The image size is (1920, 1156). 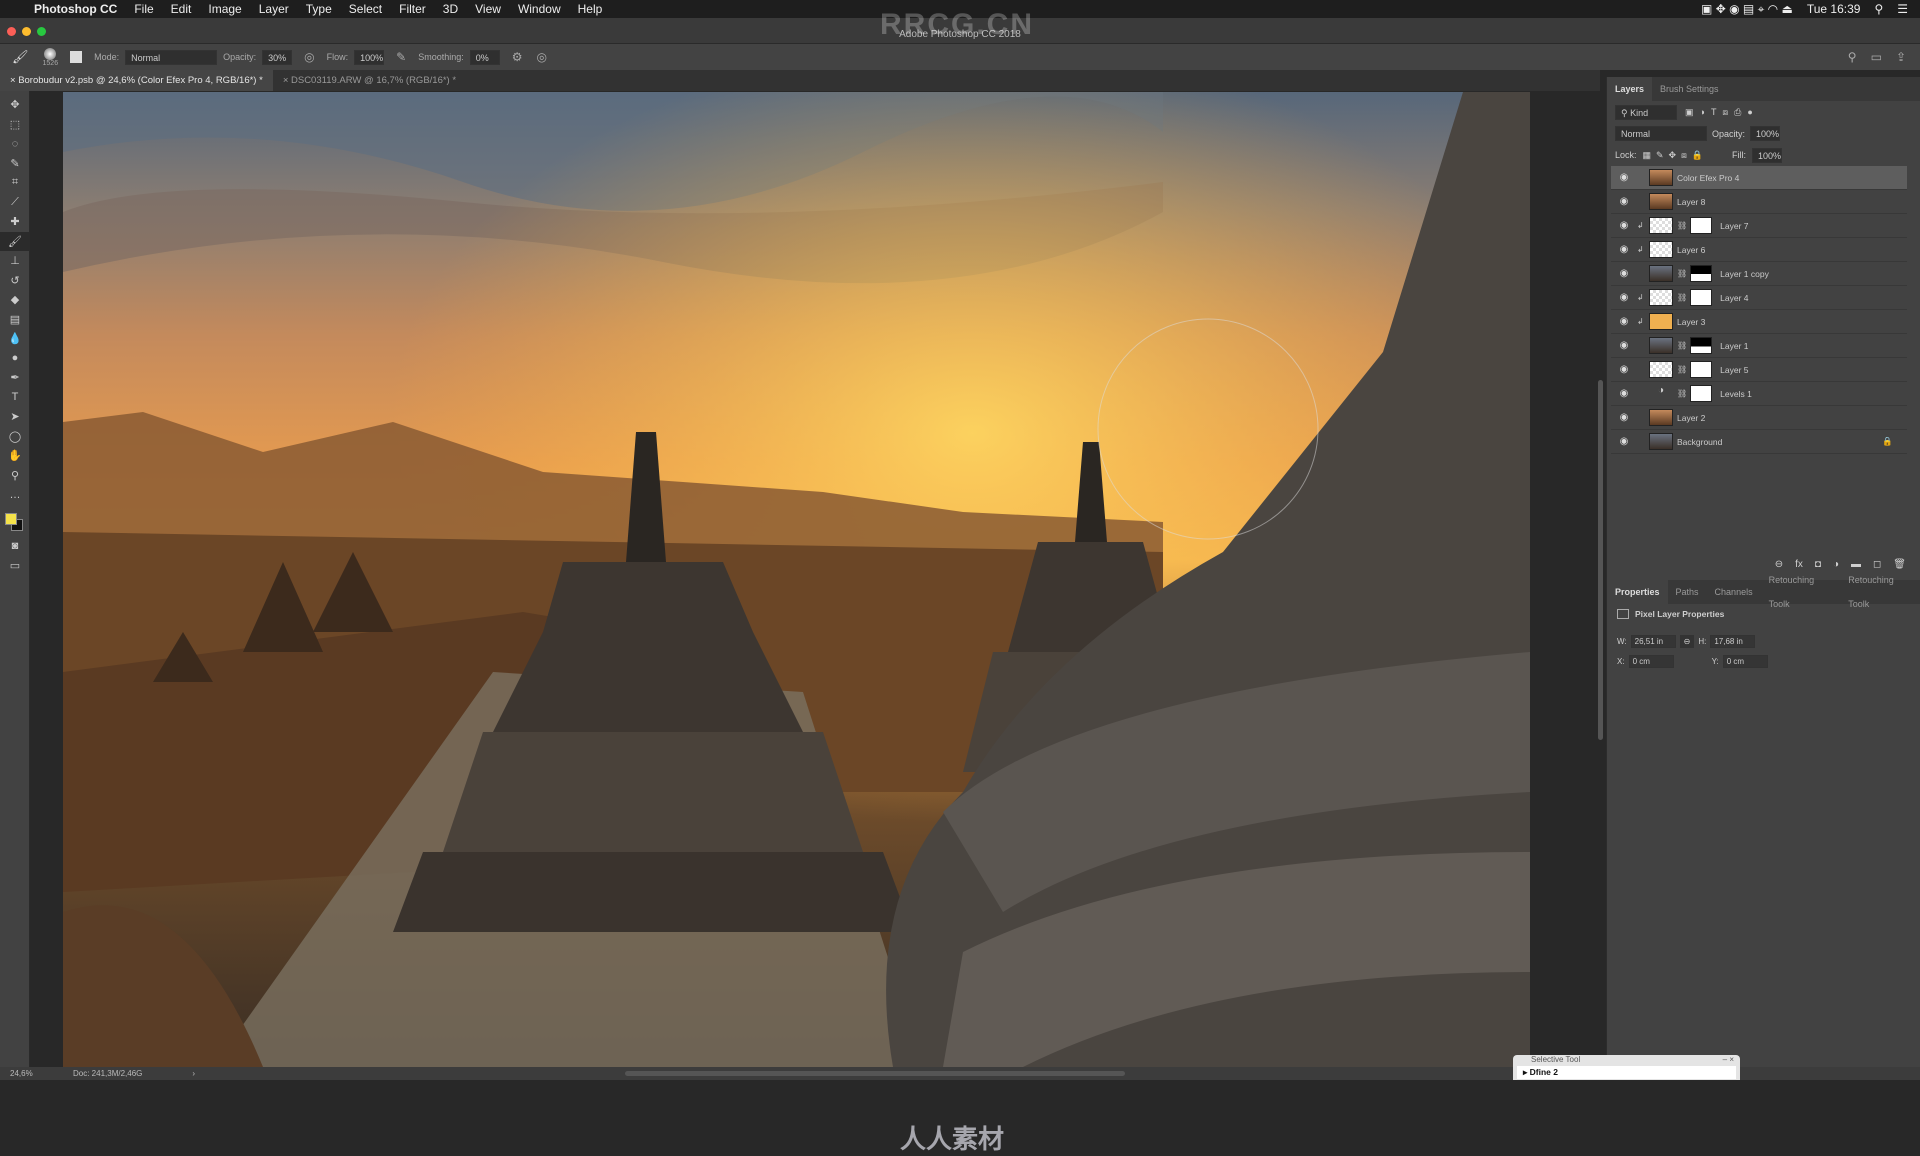 I want to click on layer-row: ◉ ◑ ⛓ Levels 1, so click(x=1759, y=394).